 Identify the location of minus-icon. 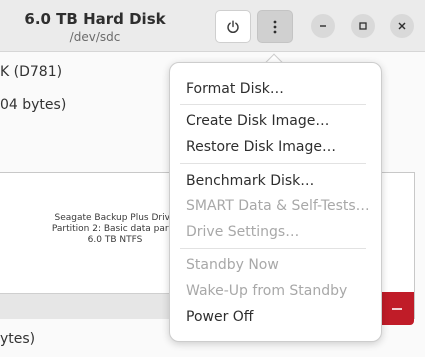
(397, 308).